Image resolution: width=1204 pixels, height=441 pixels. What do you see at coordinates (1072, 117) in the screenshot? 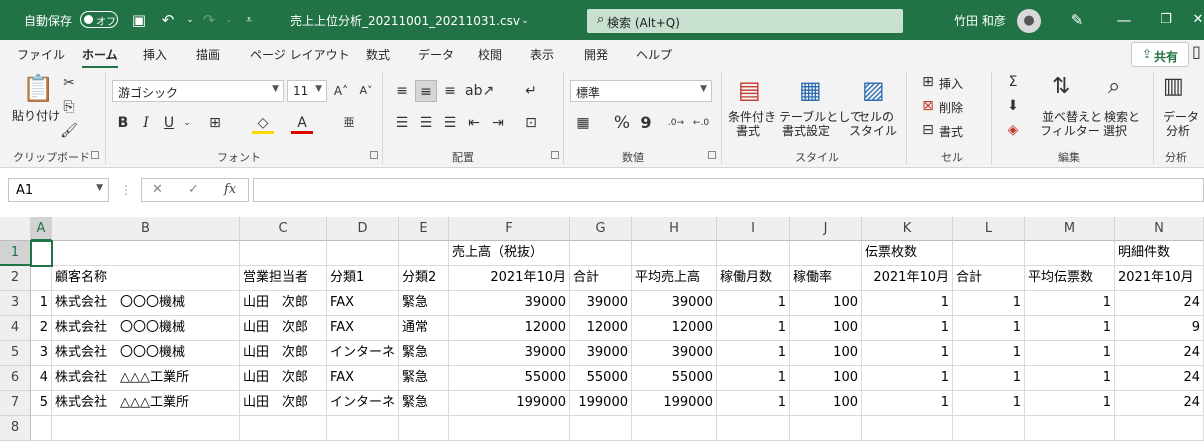
I see `sort-filter-button: 並べ替えと` at bounding box center [1072, 117].